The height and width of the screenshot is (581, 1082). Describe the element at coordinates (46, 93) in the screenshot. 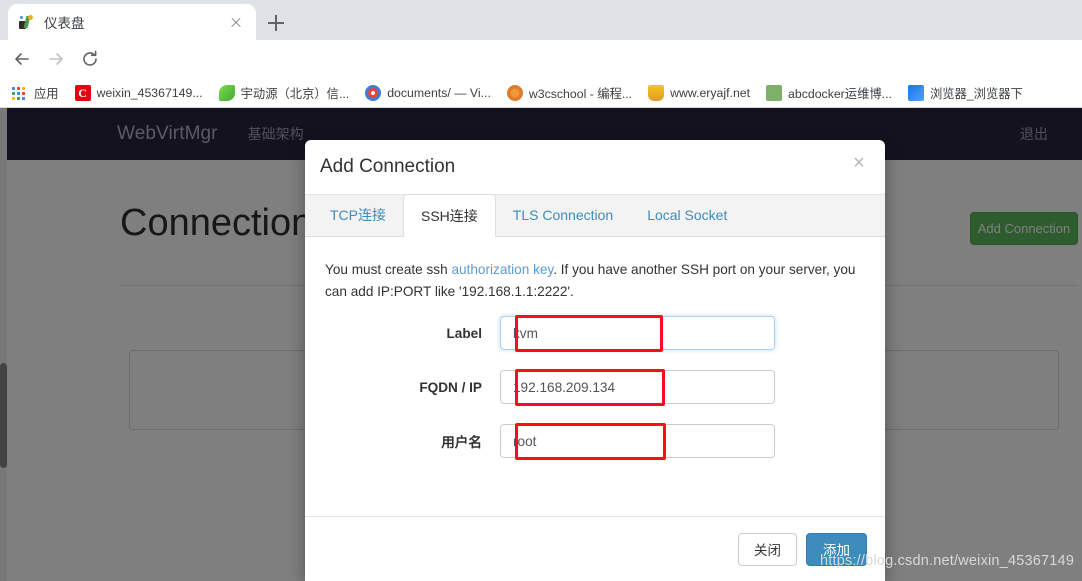

I see `bookmark-label: 应用` at that location.